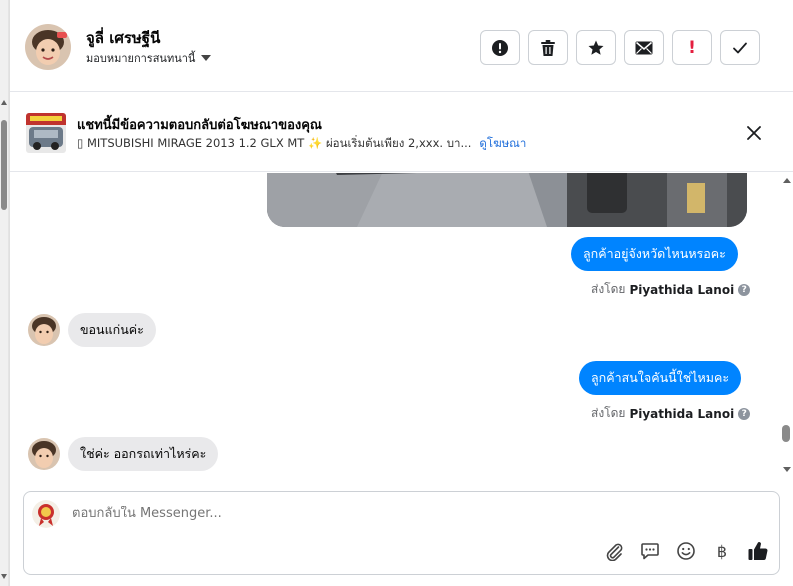 The width and height of the screenshot is (793, 586). Describe the element at coordinates (112, 330) in the screenshot. I see `incoming-message: ขอนแก่นค่ะ` at that location.